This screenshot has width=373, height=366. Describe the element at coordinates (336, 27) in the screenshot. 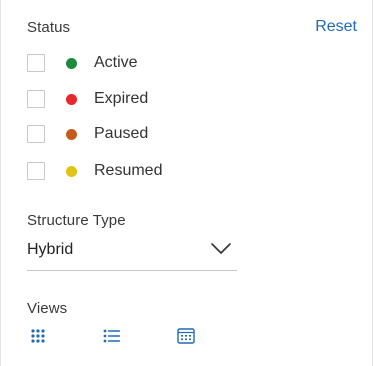

I see `reset-button: Reset` at that location.